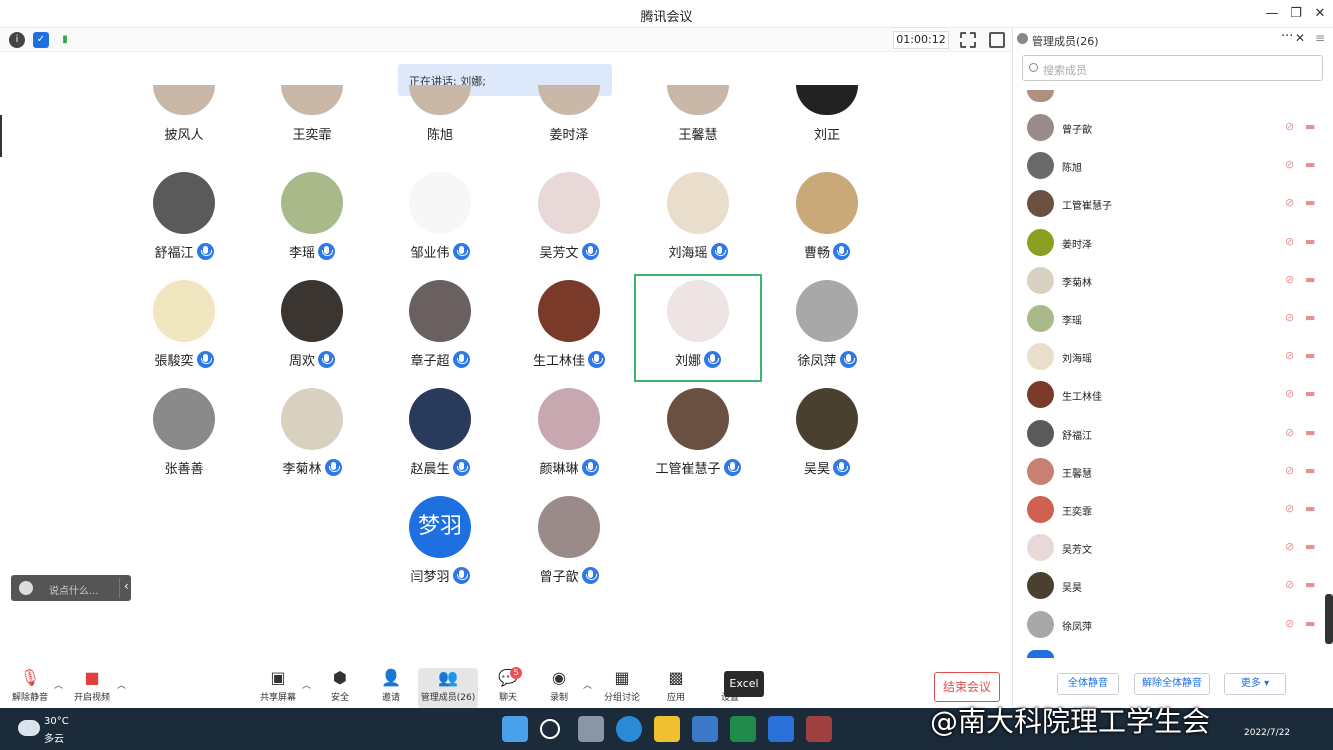 Image resolution: width=1333 pixels, height=750 pixels. Describe the element at coordinates (1272, 14) in the screenshot. I see `minimize-icon: —` at that location.